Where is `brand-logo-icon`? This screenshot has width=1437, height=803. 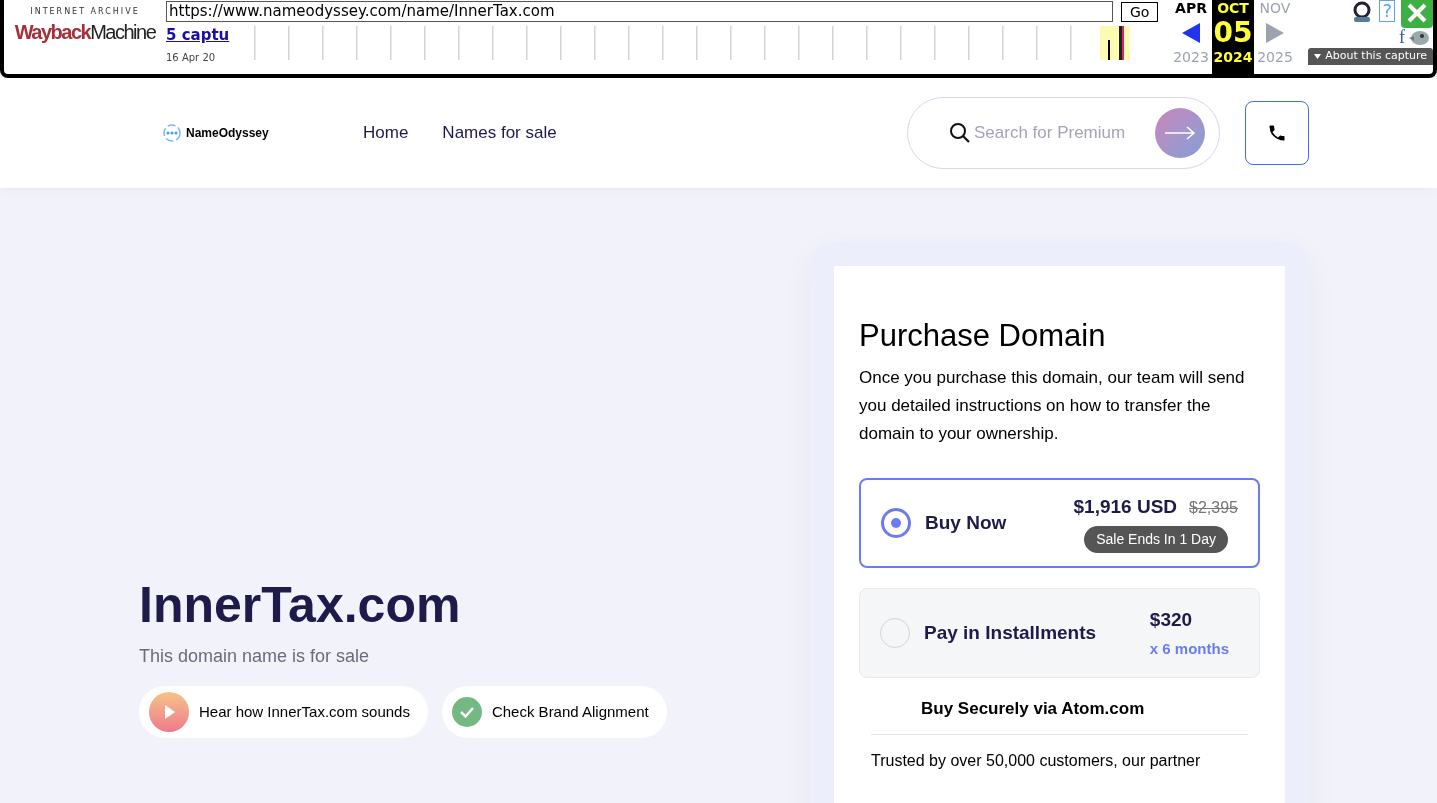 brand-logo-icon is located at coordinates (172, 133).